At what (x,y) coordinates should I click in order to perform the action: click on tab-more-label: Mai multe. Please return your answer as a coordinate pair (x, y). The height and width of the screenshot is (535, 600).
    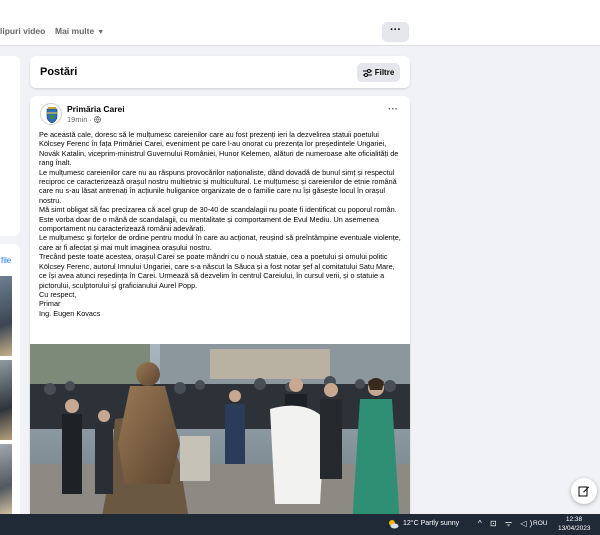
    Looking at the image, I should click on (75, 31).